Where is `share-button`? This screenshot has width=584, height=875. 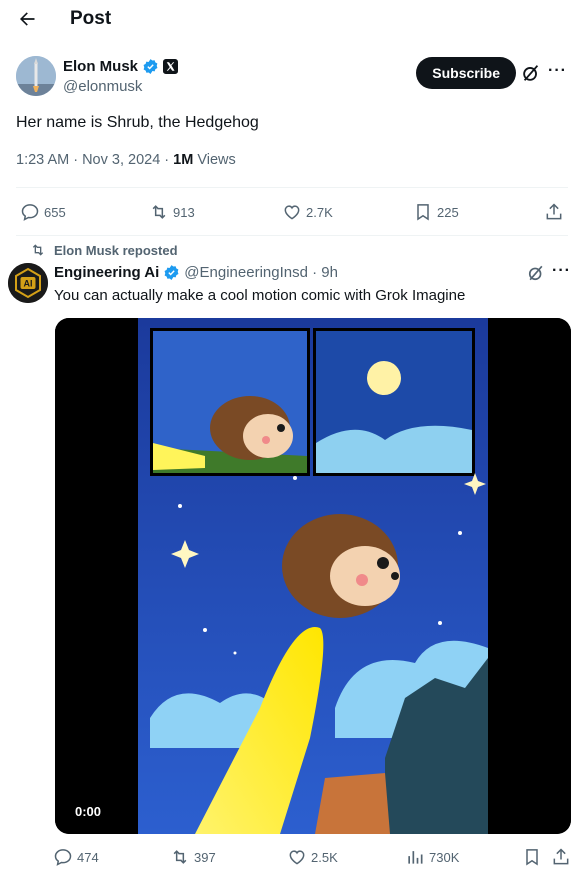 share-button is located at coordinates (554, 212).